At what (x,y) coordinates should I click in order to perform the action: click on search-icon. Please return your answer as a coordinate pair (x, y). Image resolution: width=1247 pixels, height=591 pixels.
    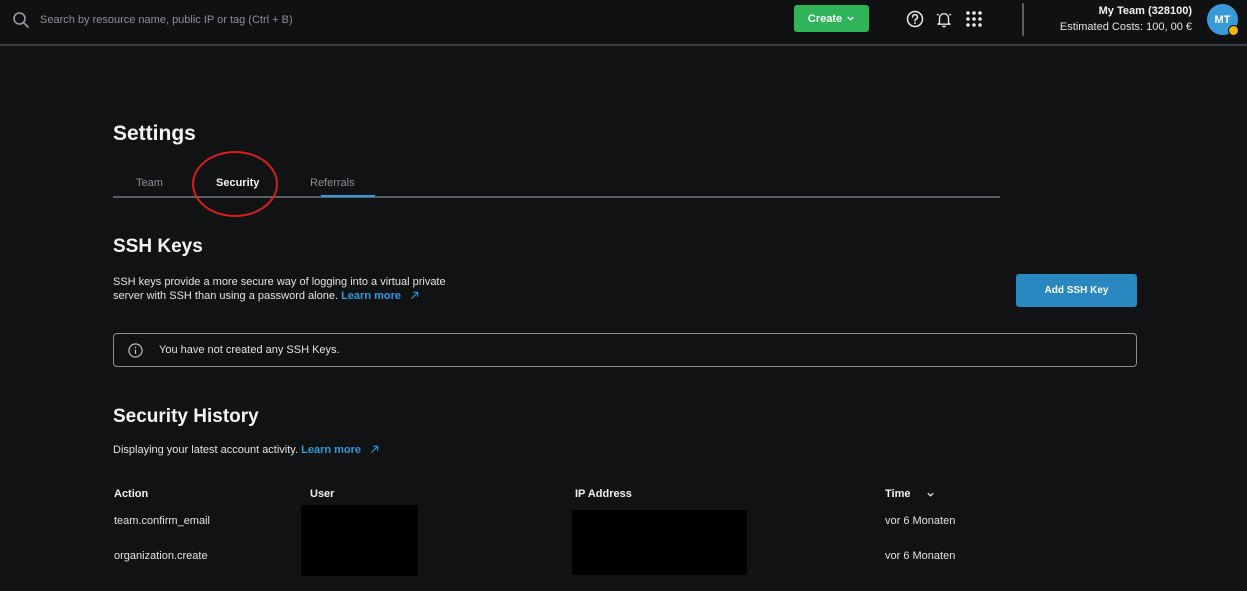
    Looking at the image, I should click on (21, 20).